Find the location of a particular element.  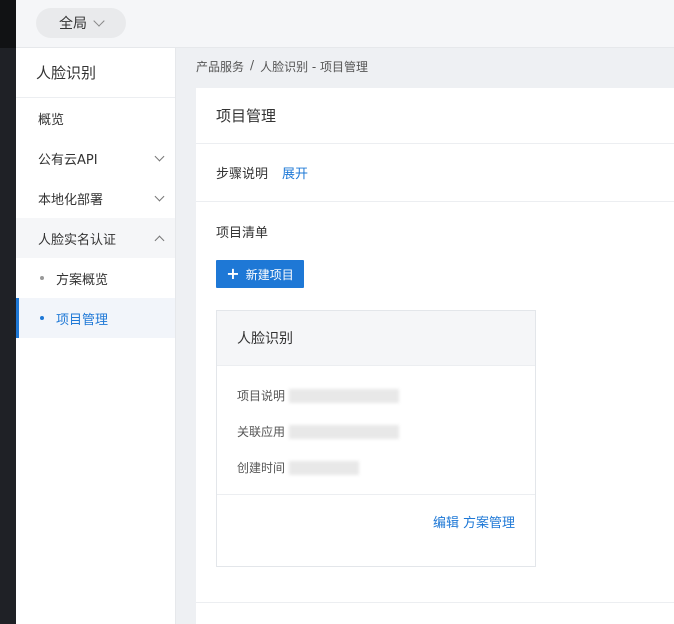

linked-app-field: 关联应用 is located at coordinates (318, 431).